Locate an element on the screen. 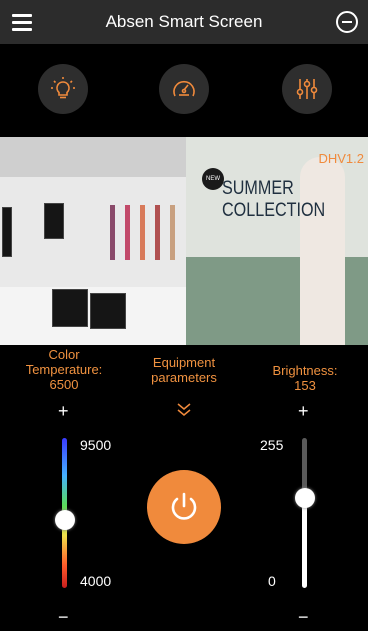 The height and width of the screenshot is (631, 368). brightness-label-text: Brightness: is located at coordinates (305, 370).